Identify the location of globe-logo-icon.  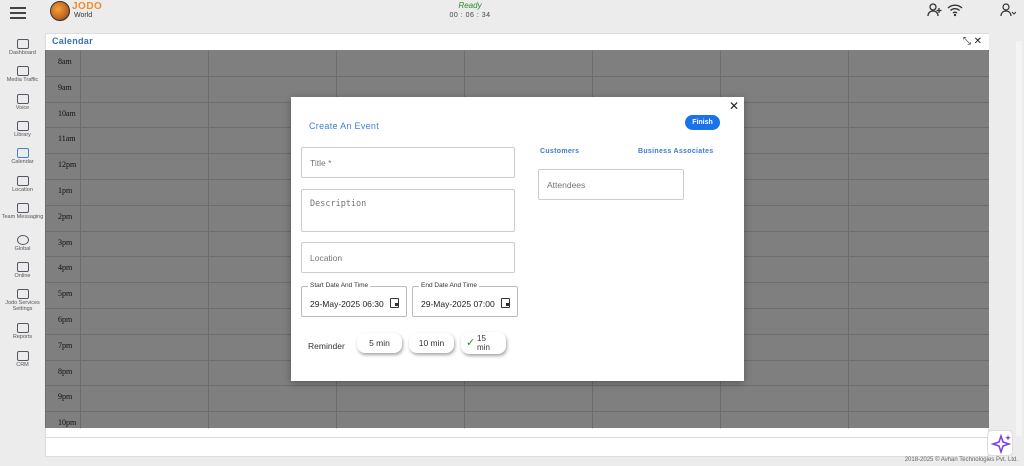
(60, 11).